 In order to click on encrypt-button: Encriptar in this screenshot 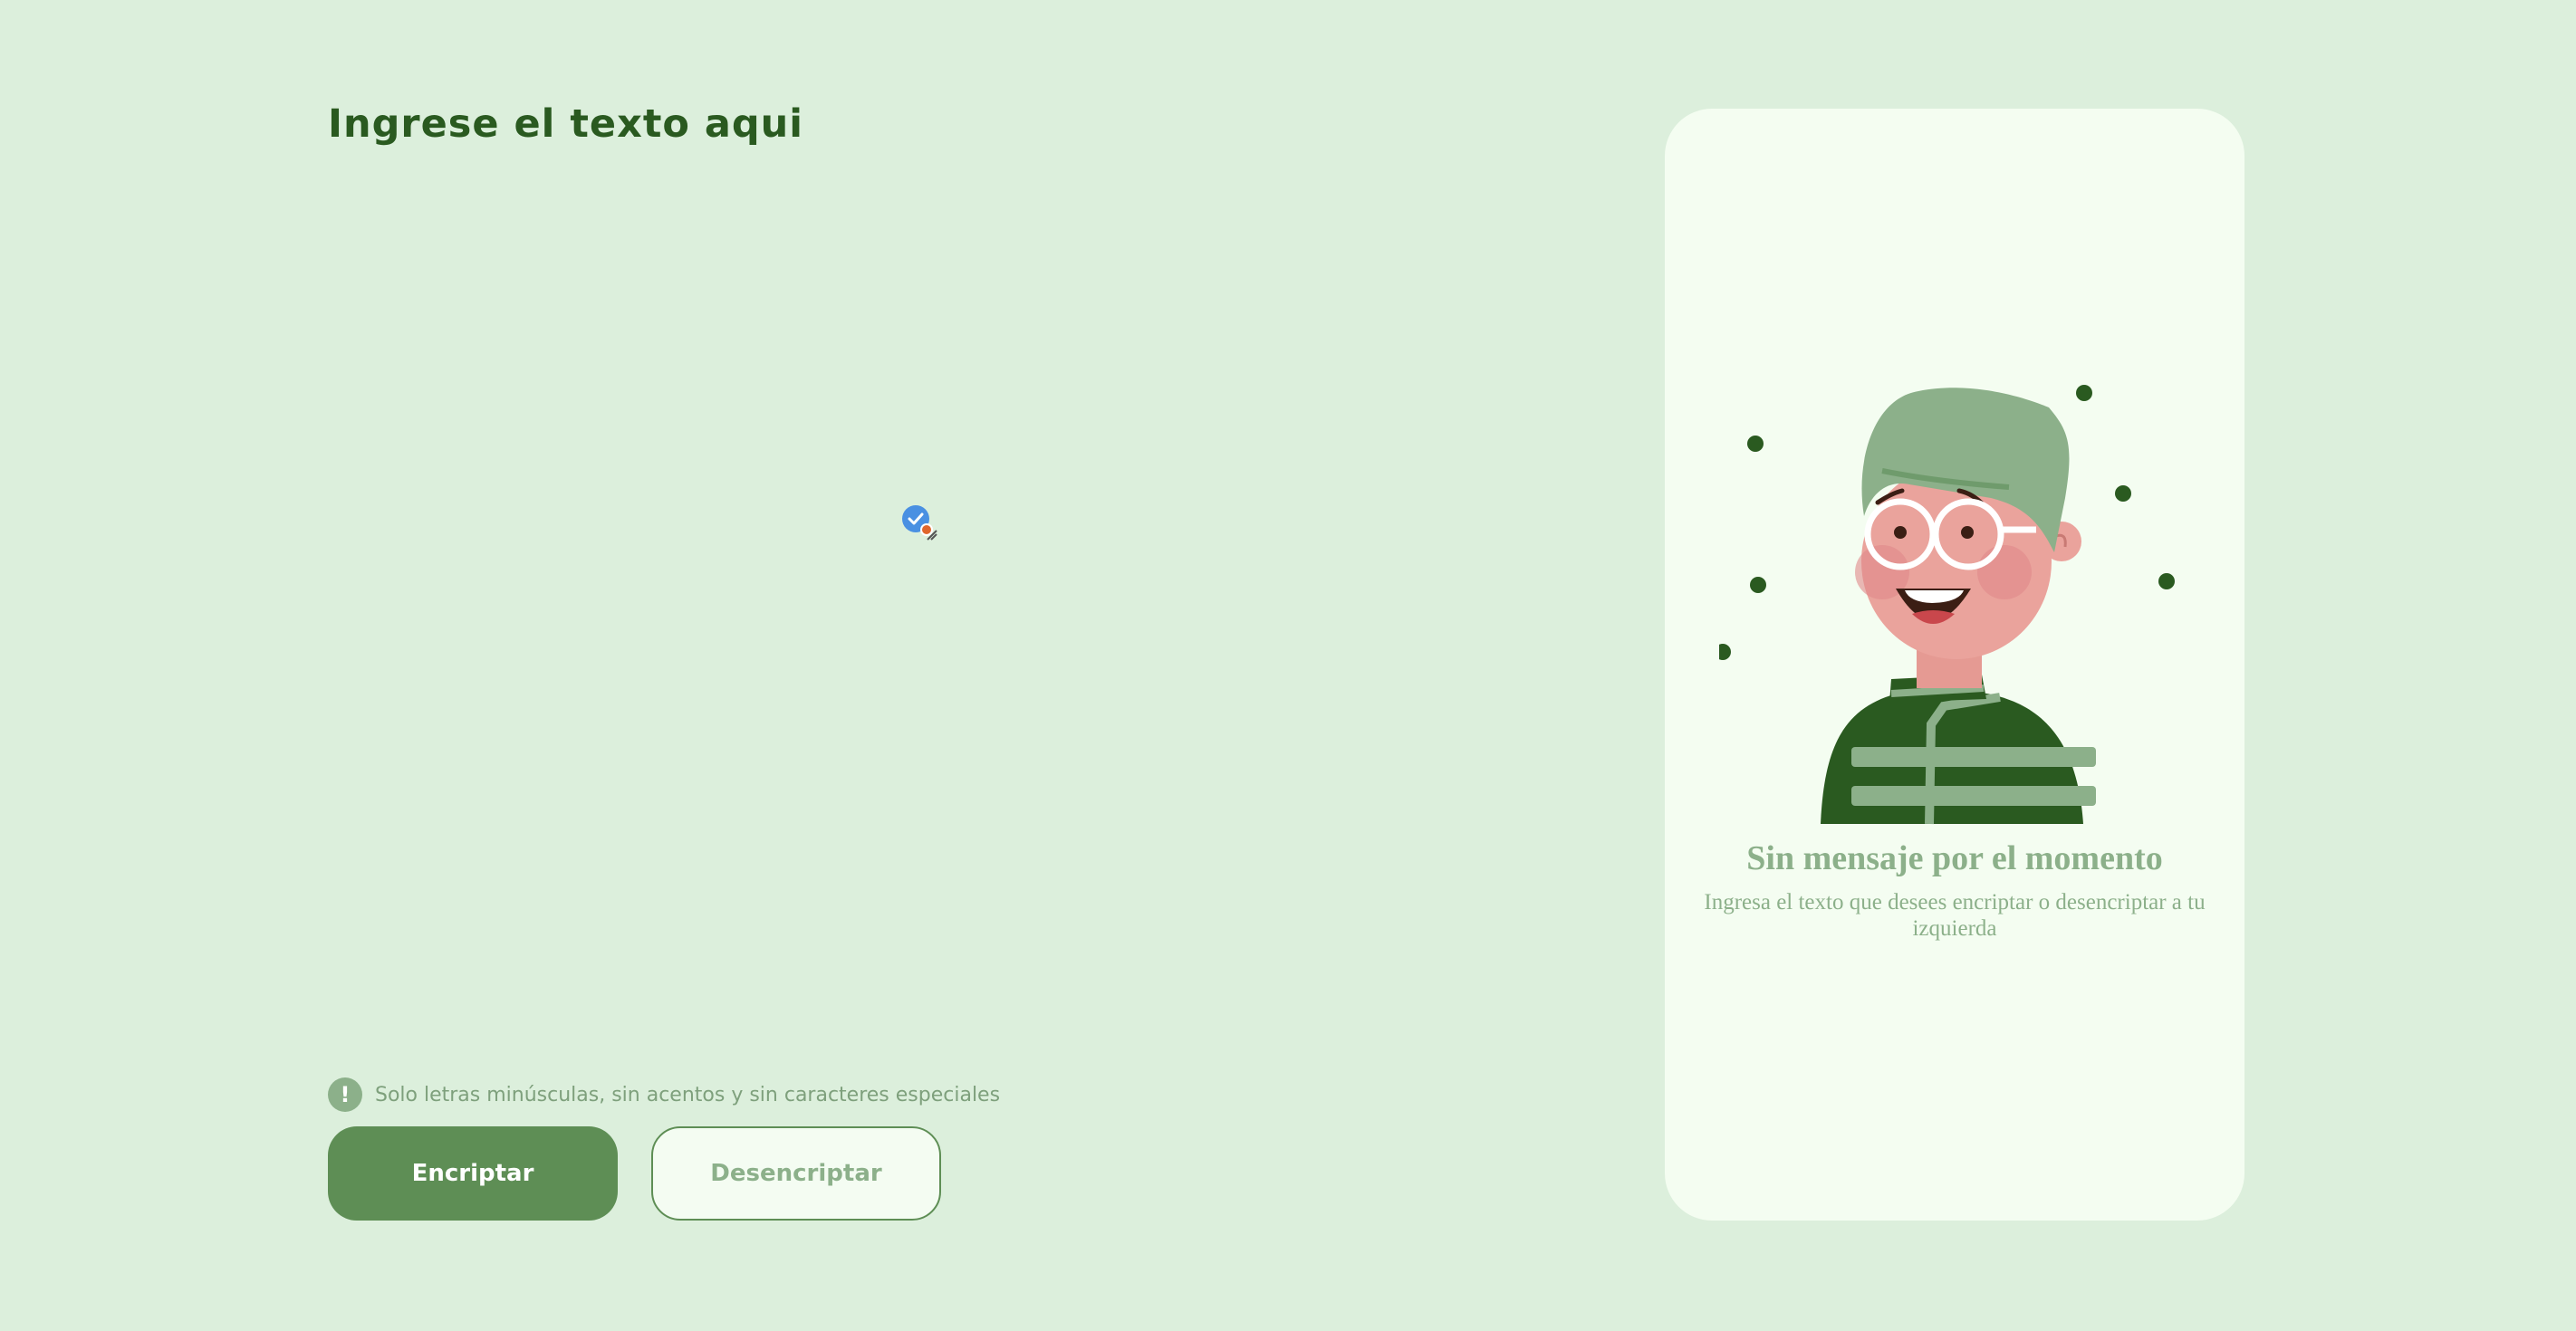, I will do `click(473, 1173)`.